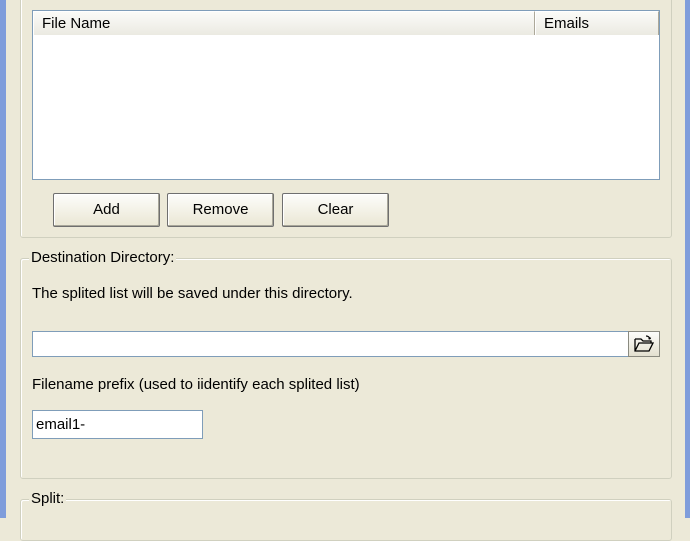 This screenshot has height=541, width=690. Describe the element at coordinates (220, 210) in the screenshot. I see `remove-button: Remove` at that location.